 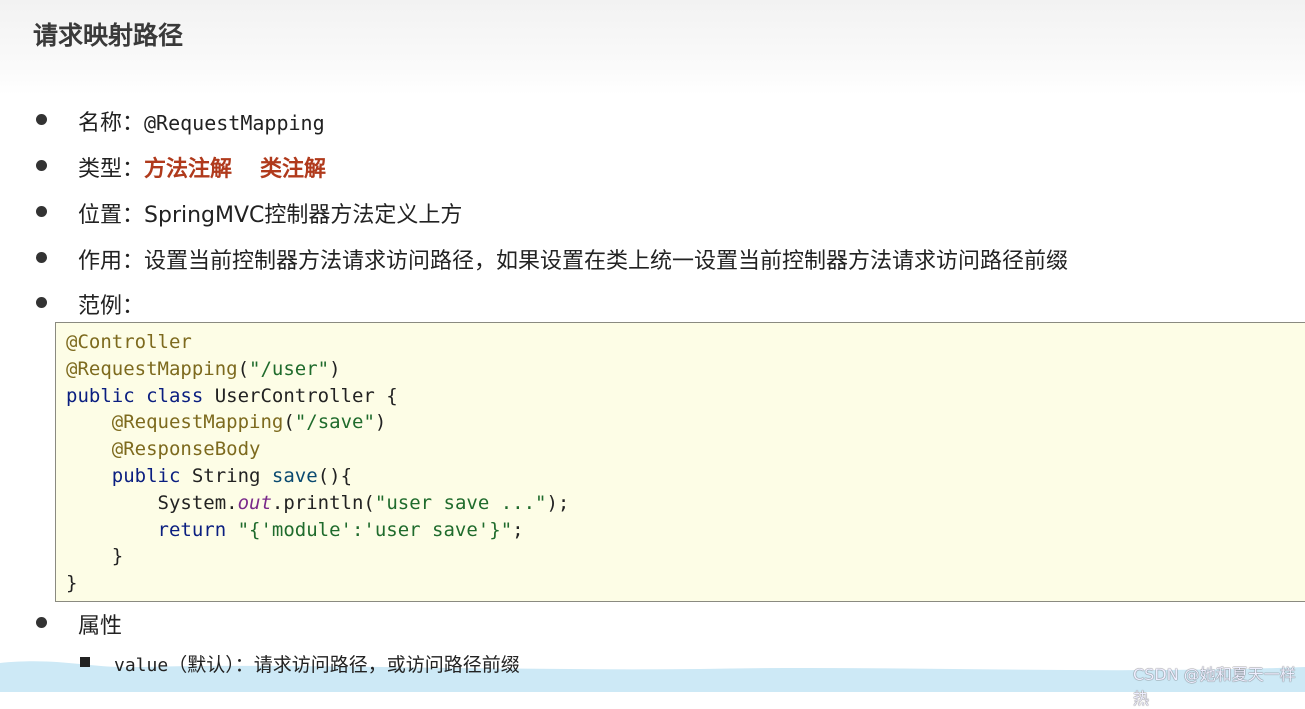 I want to click on item-location: 位置：SpringMVC控制器方法定义上方, so click(x=270, y=213).